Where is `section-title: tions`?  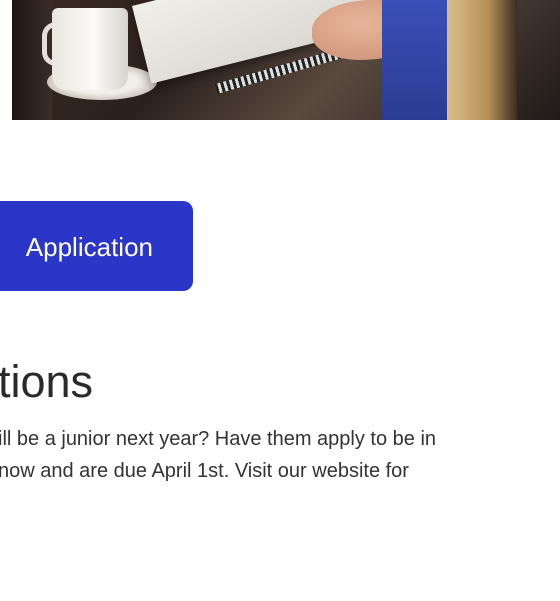 section-title: tions is located at coordinates (47, 381).